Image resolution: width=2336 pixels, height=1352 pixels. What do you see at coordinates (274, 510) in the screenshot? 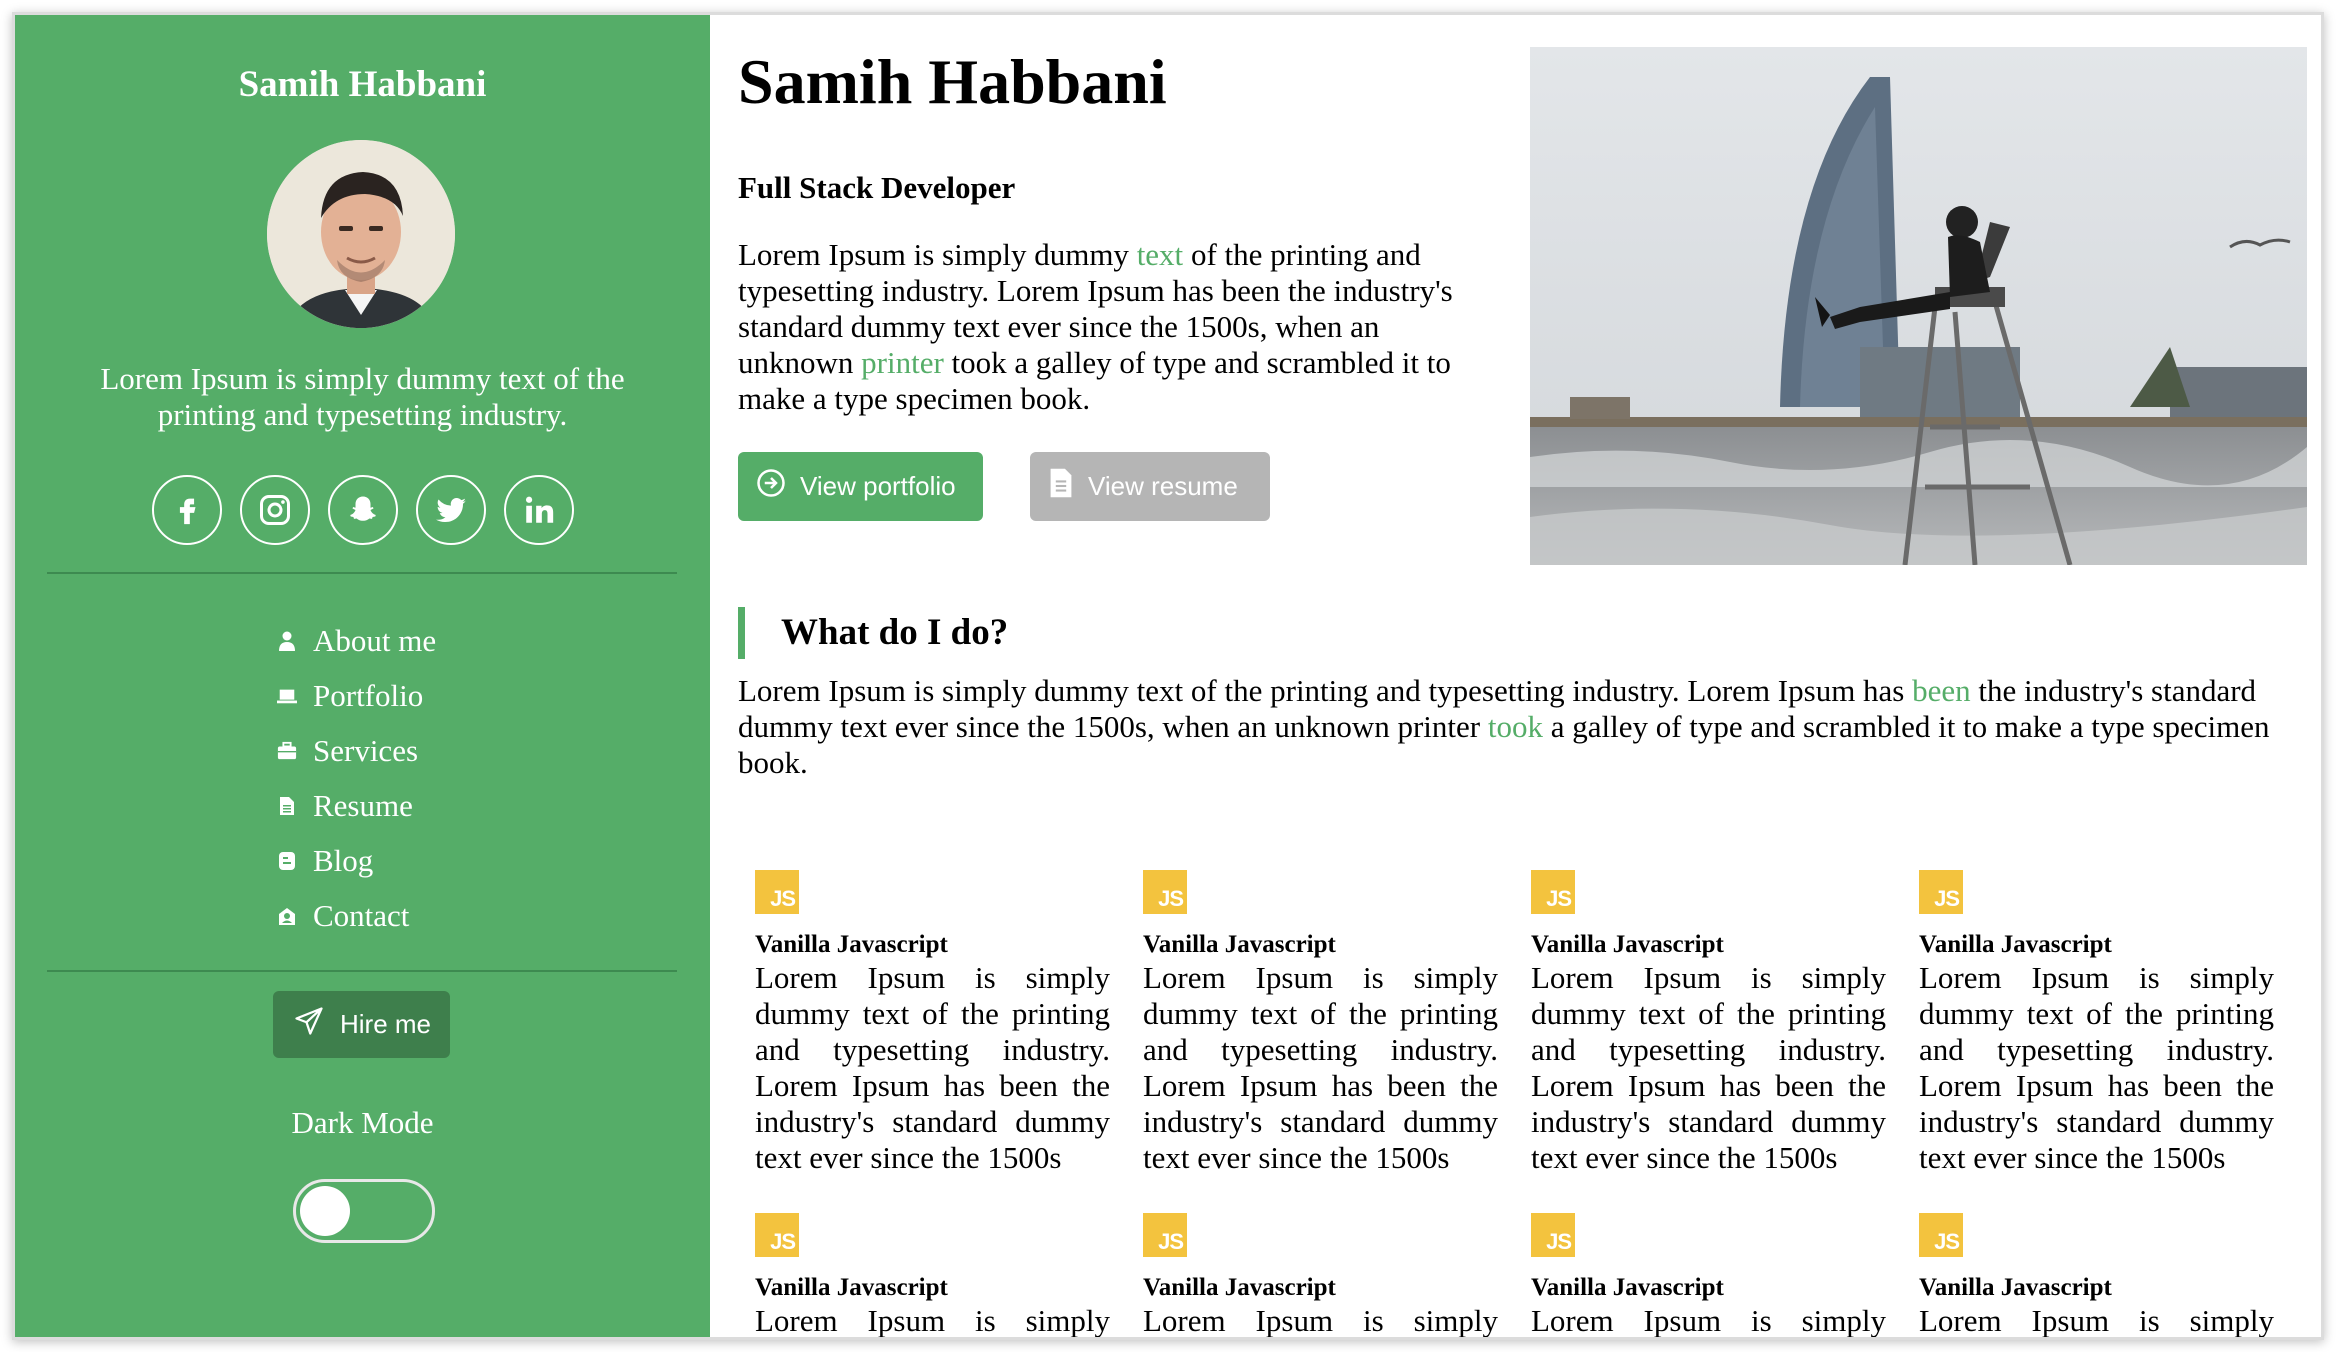
I see `instagram-icon` at bounding box center [274, 510].